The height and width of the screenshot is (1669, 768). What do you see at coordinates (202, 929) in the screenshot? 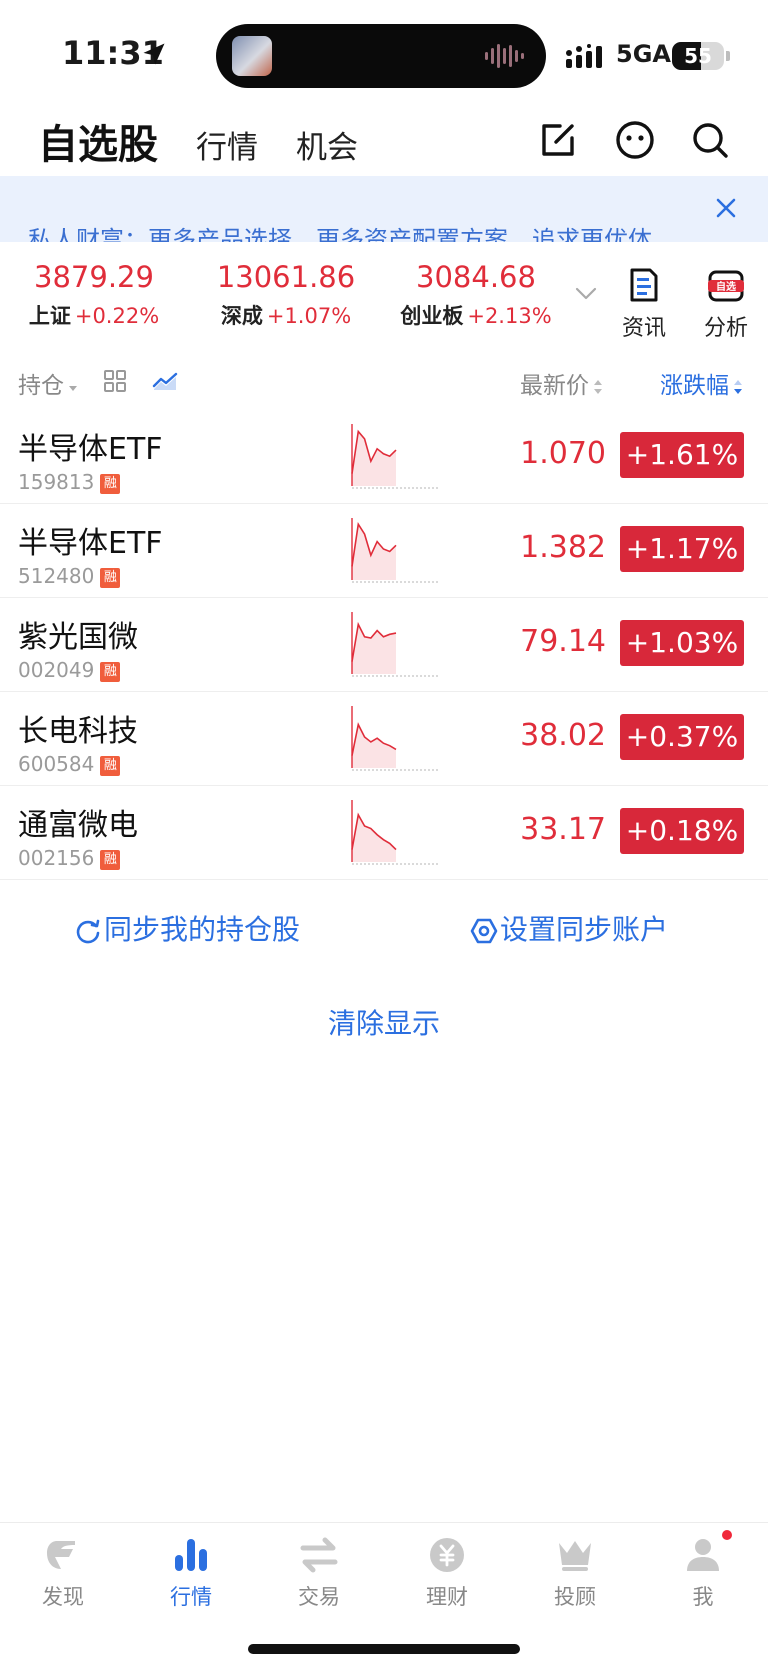
I see `sync-holdings-label: 同步我的持仓股` at bounding box center [202, 929].